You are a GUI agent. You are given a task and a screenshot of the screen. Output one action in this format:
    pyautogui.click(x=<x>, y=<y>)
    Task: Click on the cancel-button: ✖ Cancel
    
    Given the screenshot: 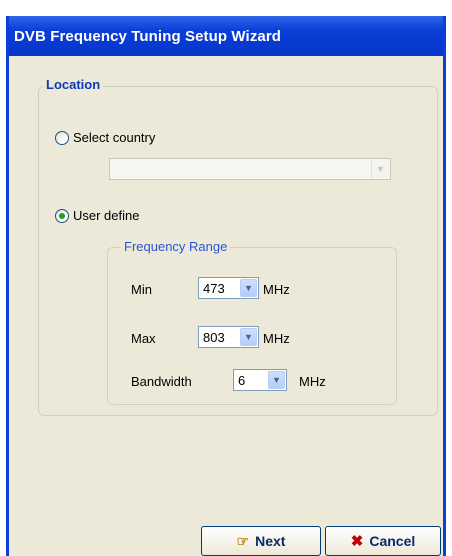 What is the action you would take?
    pyautogui.click(x=383, y=541)
    